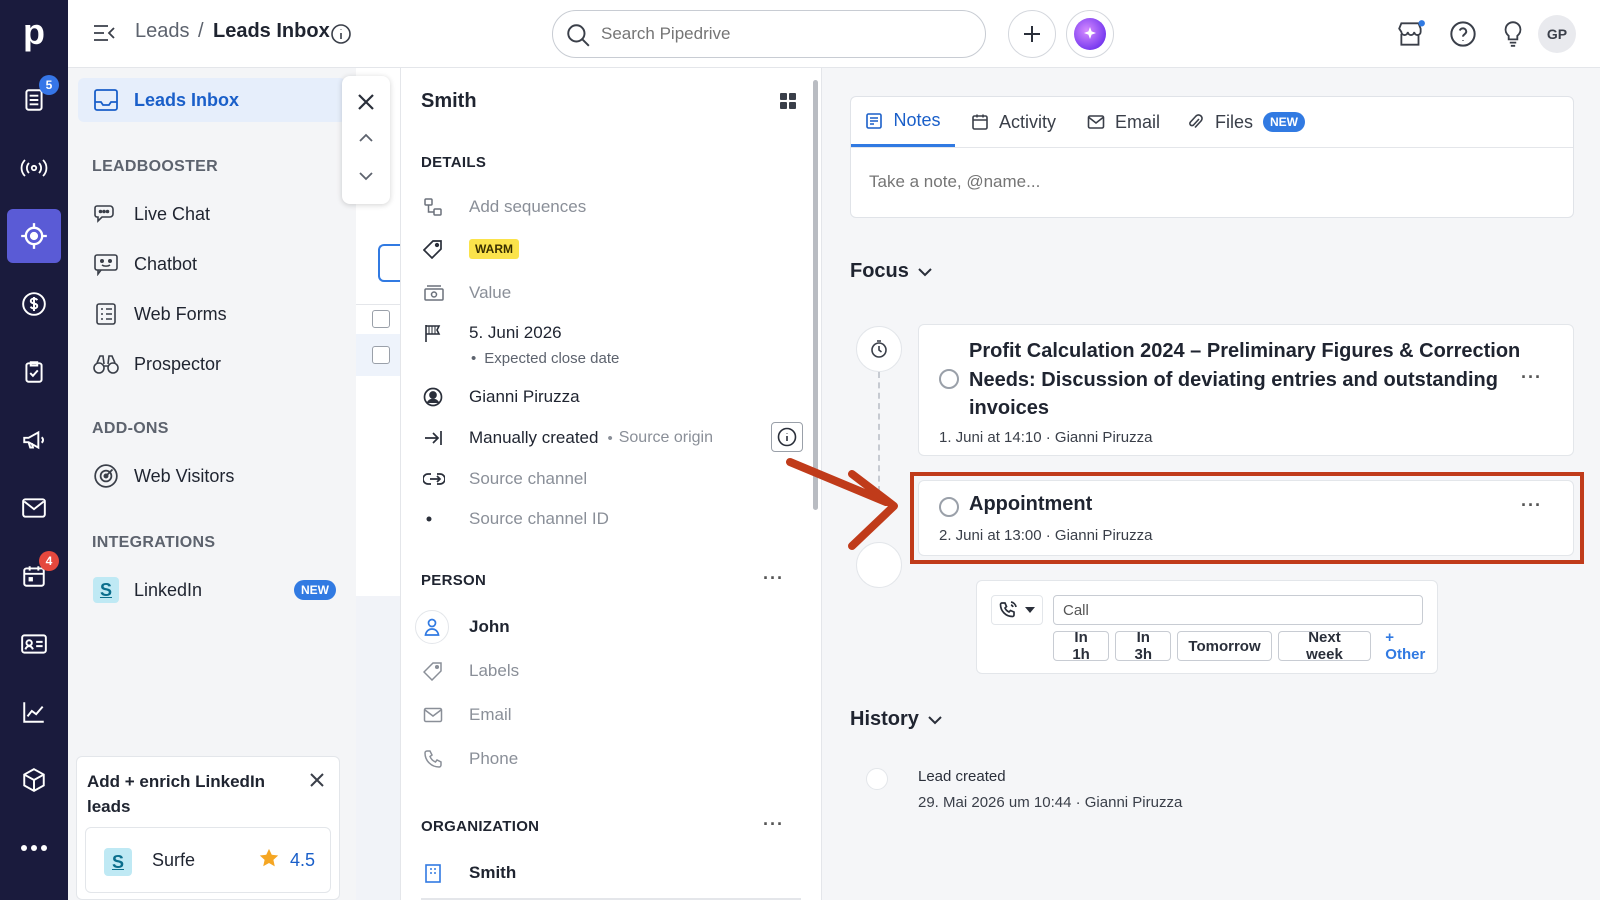  I want to click on sidebar-item-web-forms: Web Forms, so click(212, 314).